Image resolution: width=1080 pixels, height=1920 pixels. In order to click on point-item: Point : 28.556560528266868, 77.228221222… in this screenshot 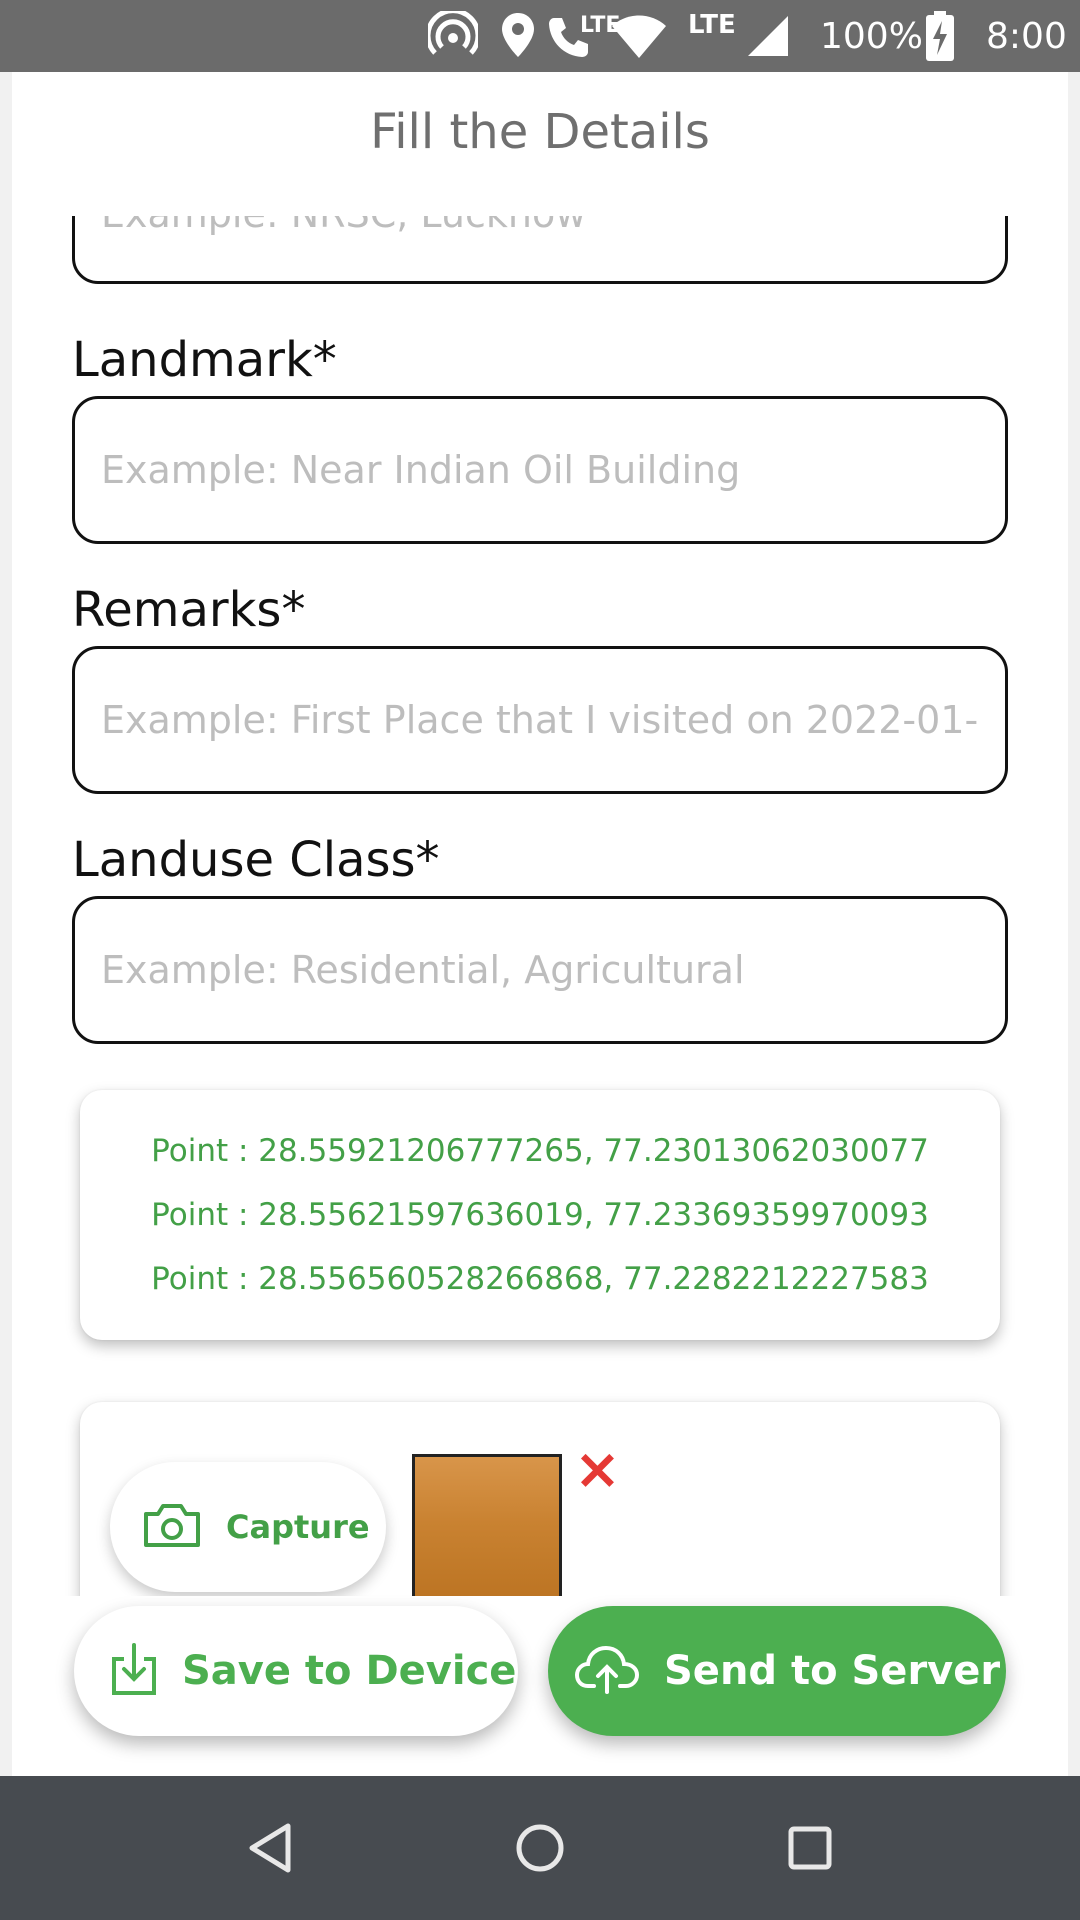, I will do `click(540, 1279)`.